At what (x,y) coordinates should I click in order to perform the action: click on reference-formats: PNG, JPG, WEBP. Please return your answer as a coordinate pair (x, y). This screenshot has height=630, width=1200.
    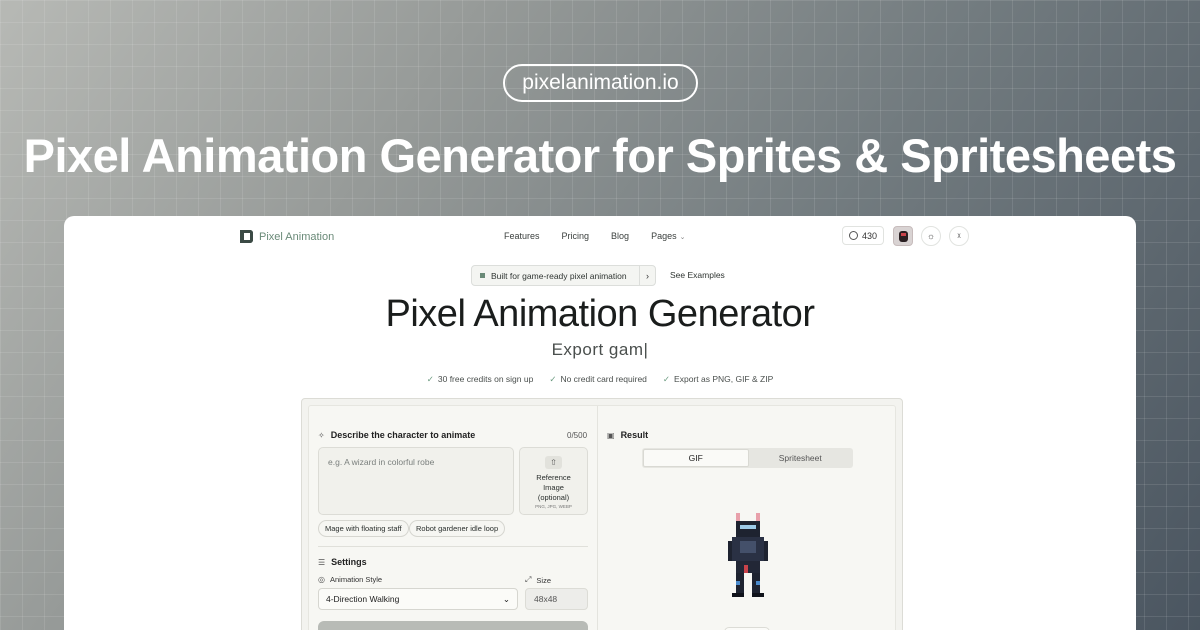
    Looking at the image, I should click on (553, 506).